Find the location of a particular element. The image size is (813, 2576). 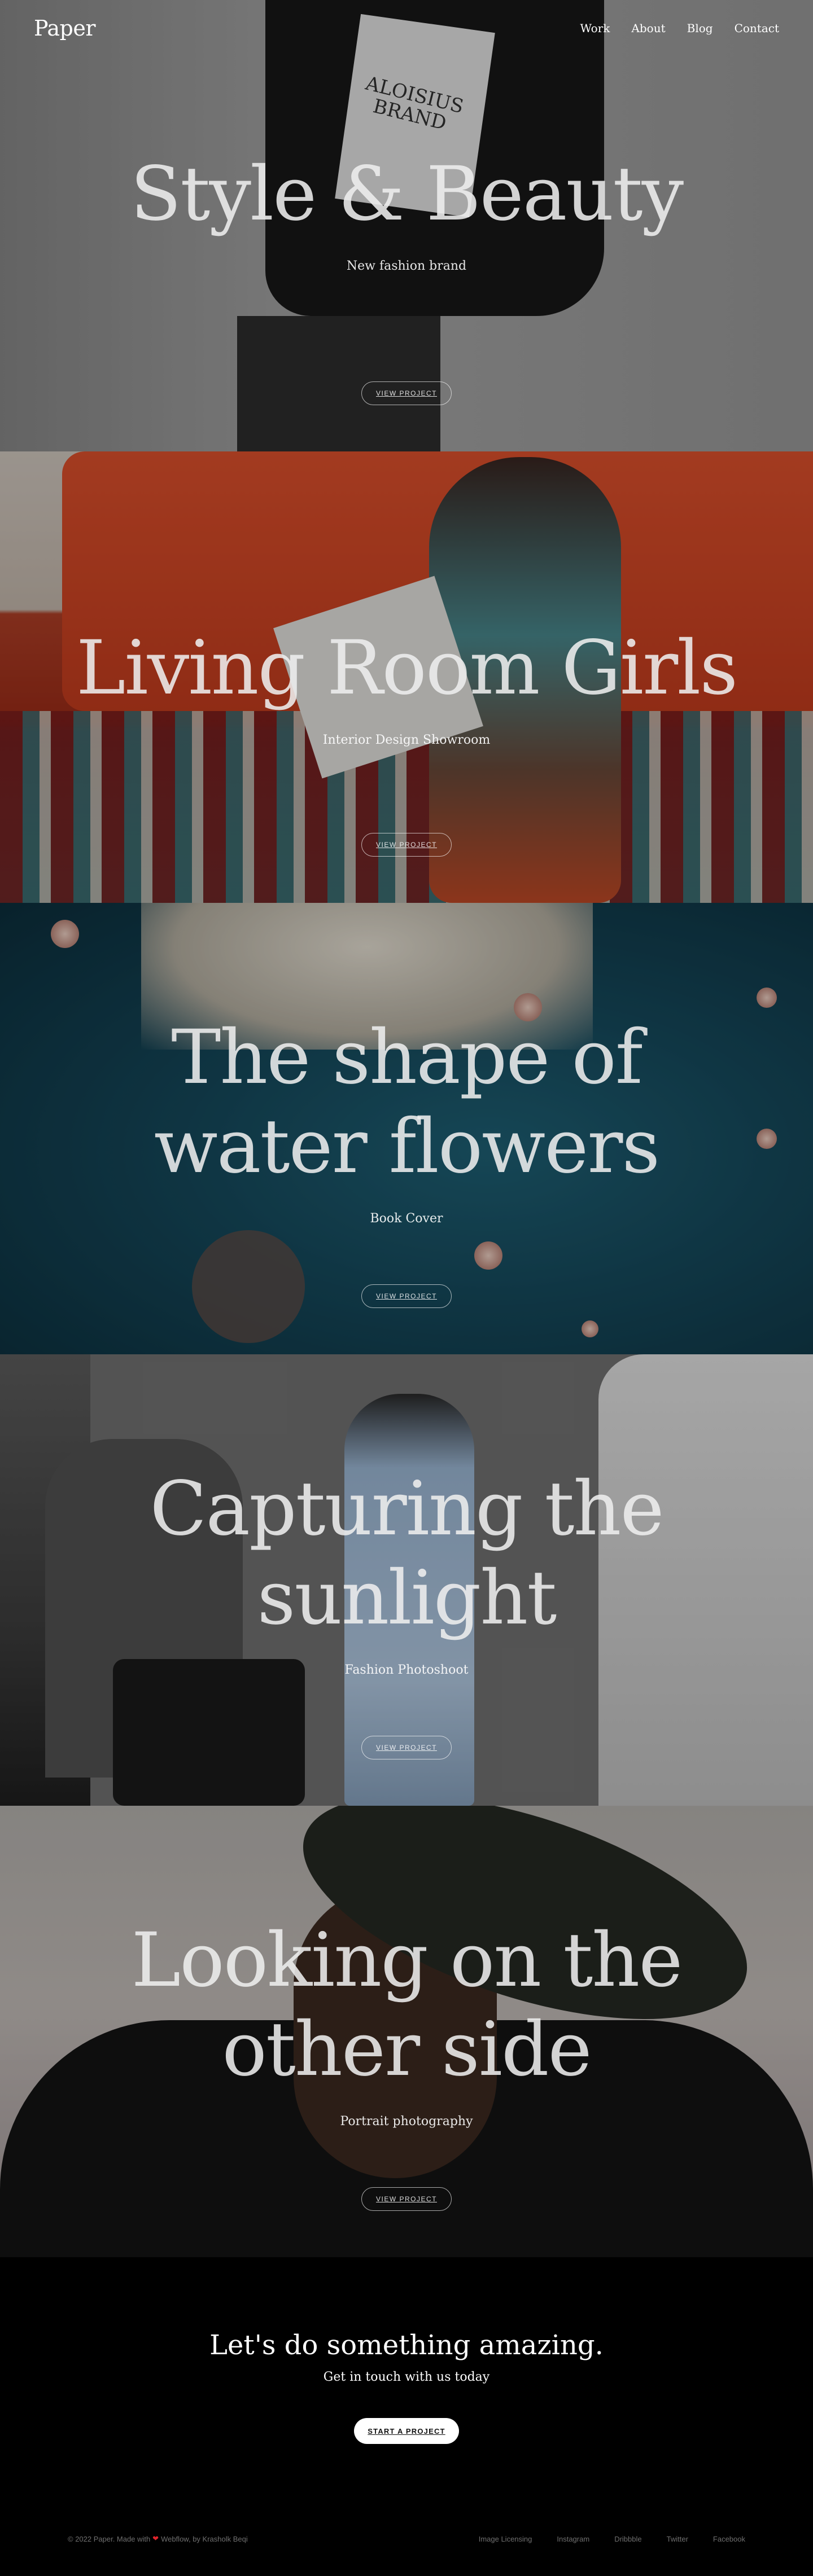

heart-icon: ❤ is located at coordinates (155, 2538).